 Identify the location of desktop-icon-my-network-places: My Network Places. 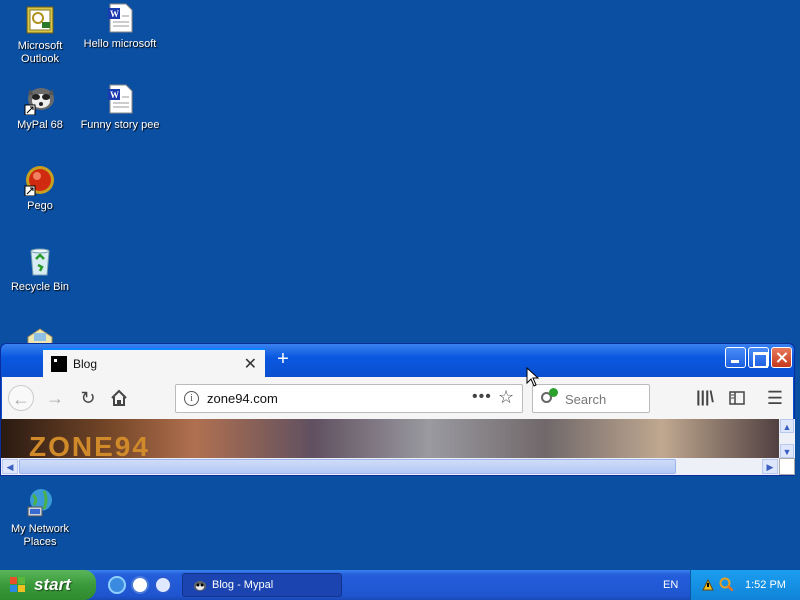
(40, 518).